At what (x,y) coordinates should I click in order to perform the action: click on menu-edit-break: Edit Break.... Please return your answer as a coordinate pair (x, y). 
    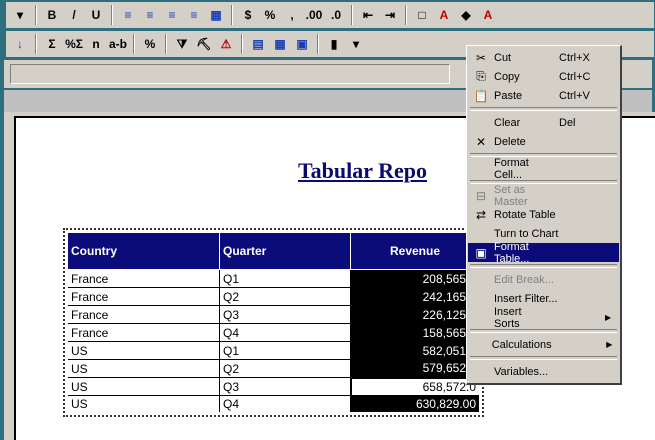
    Looking at the image, I should click on (543, 279).